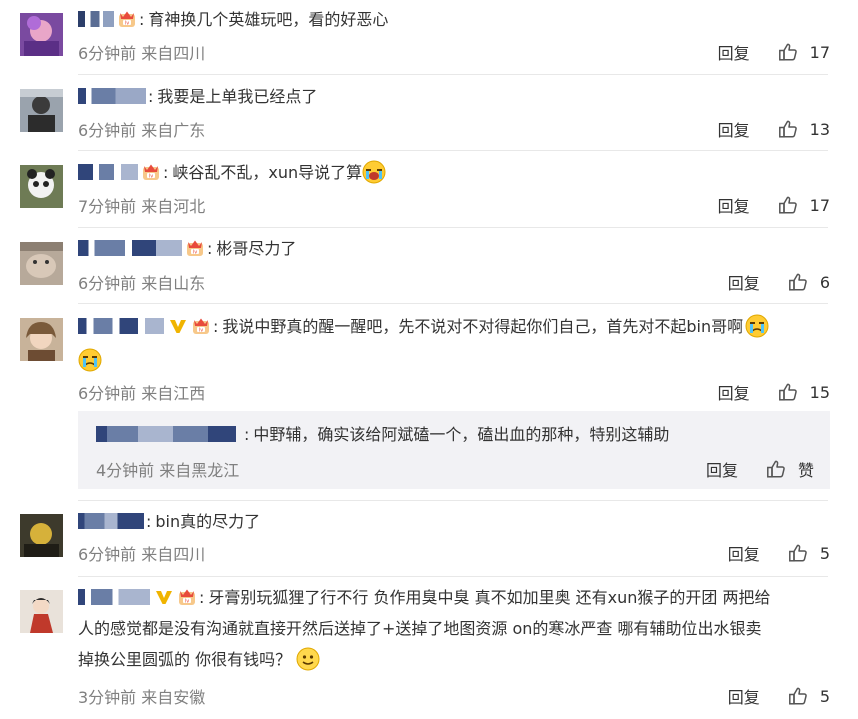  Describe the element at coordinates (804, 129) in the screenshot. I see `like-button: 13` at that location.